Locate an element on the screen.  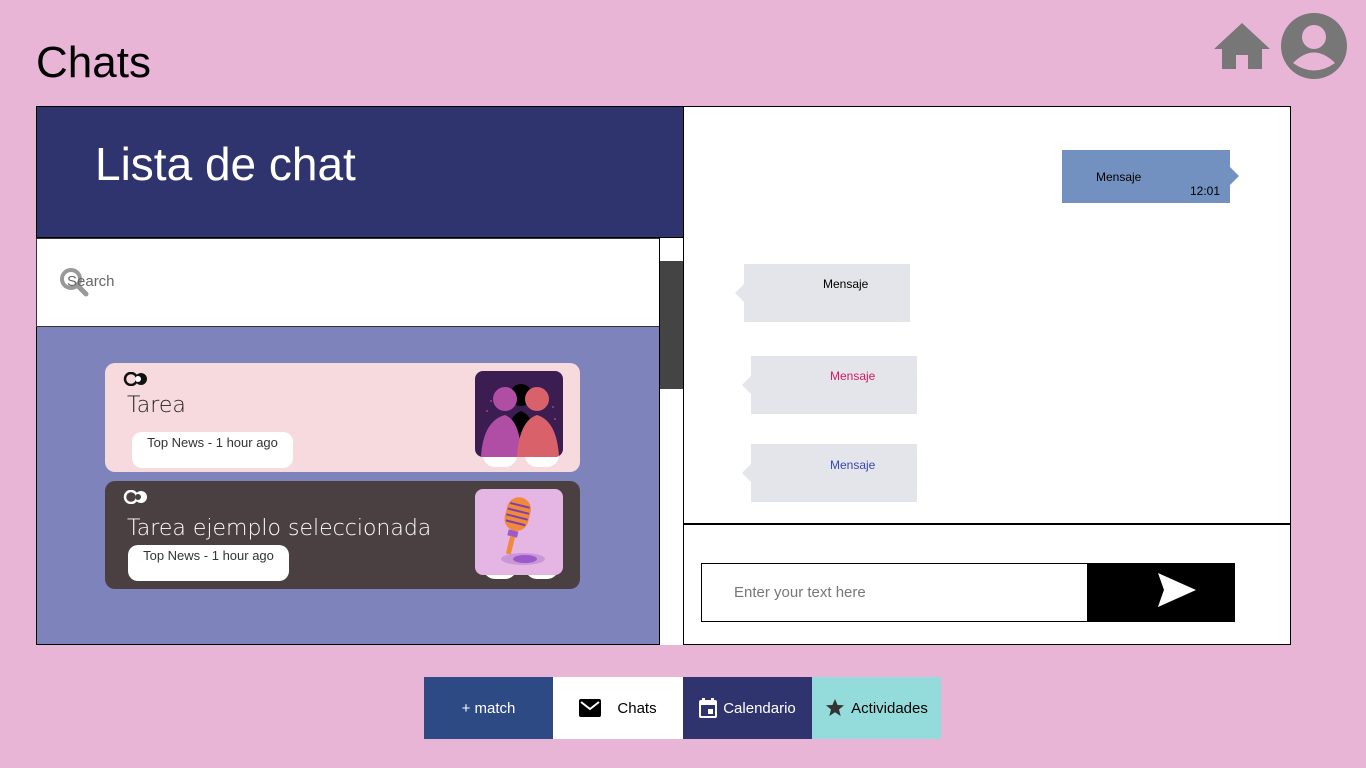
top-icons is located at coordinates (1280, 46).